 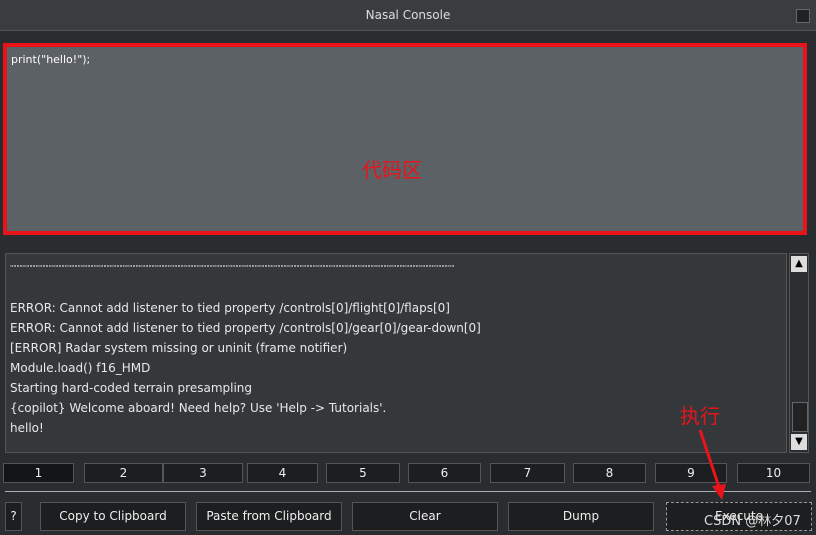 What do you see at coordinates (425, 516) in the screenshot?
I see `clear-button: Clear` at bounding box center [425, 516].